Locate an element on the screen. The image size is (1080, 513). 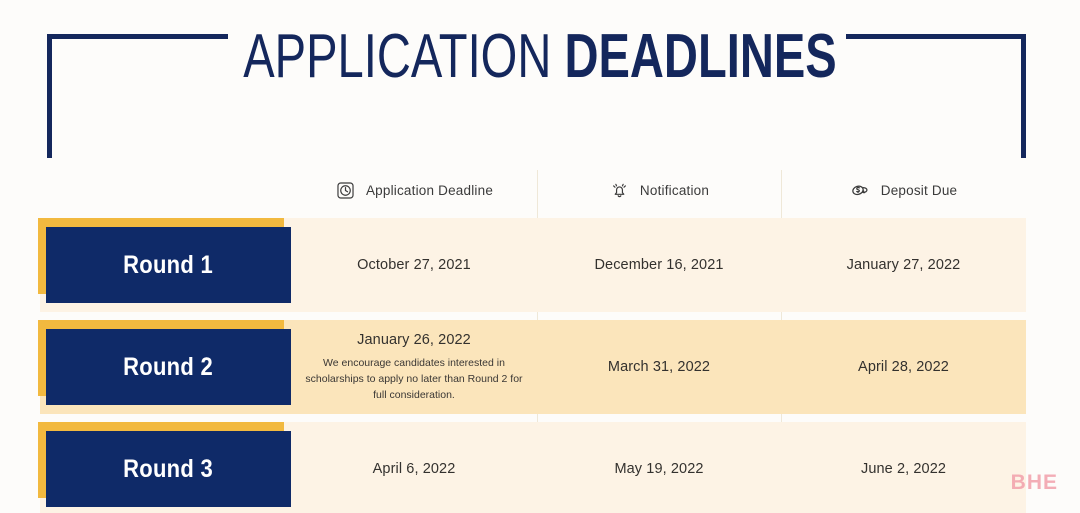
deposit-date: January 27, 2022 is located at coordinates (903, 265).